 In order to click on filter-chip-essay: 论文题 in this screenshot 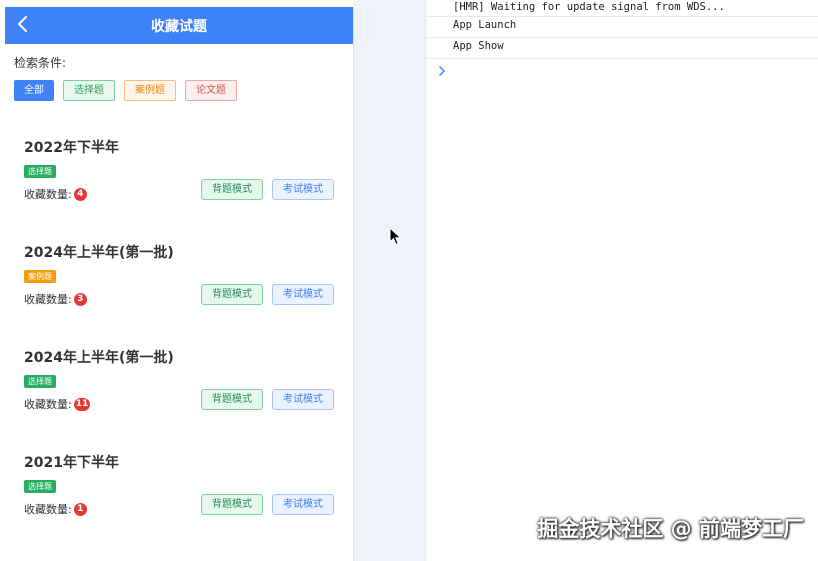, I will do `click(211, 90)`.